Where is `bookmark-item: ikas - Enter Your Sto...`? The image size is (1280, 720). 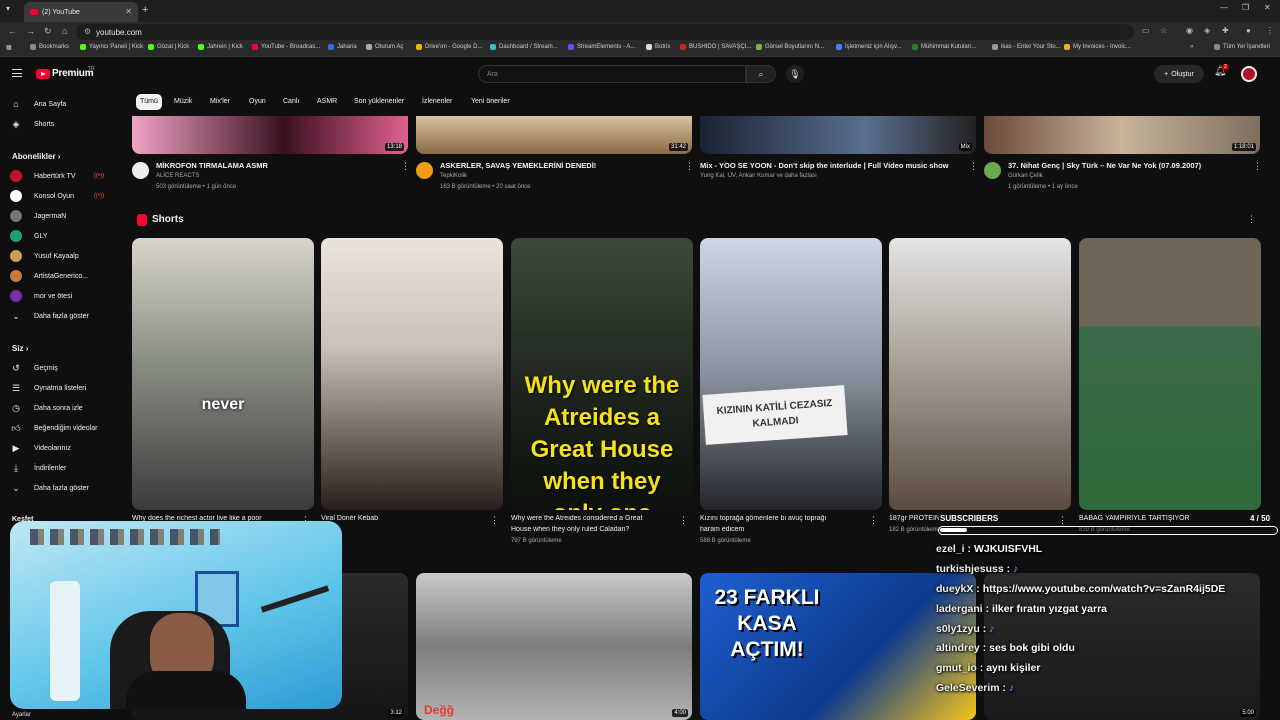
bookmark-item: ikas - Enter Your Sto... is located at coordinates (1026, 47).